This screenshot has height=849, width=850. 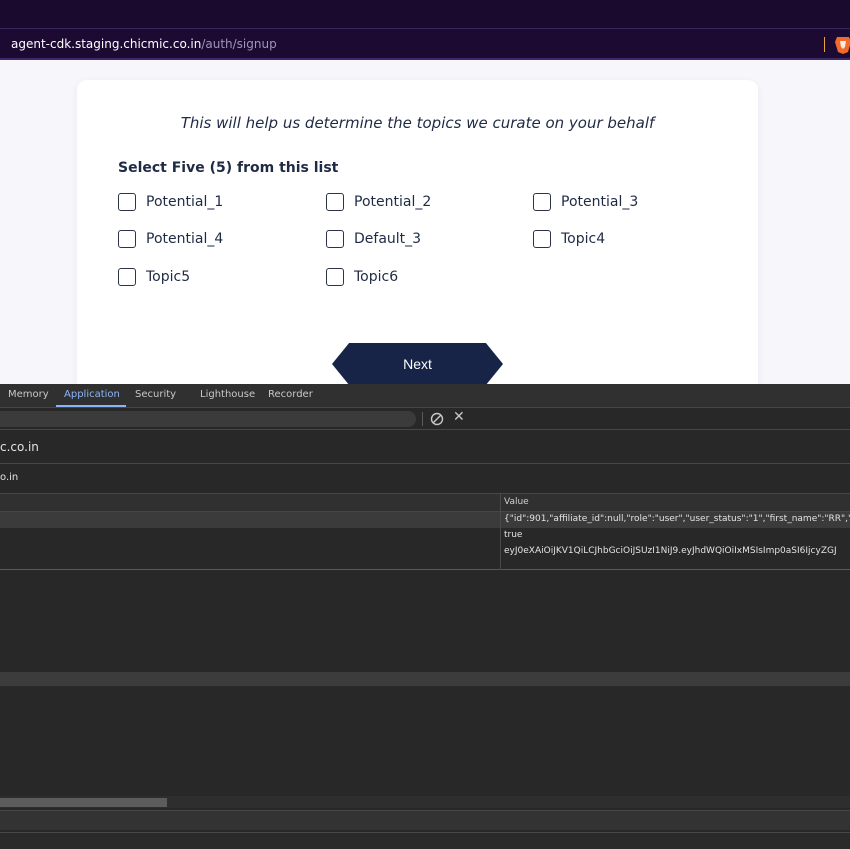 I want to click on option-potential-2: Potential_2, so click(x=378, y=202).